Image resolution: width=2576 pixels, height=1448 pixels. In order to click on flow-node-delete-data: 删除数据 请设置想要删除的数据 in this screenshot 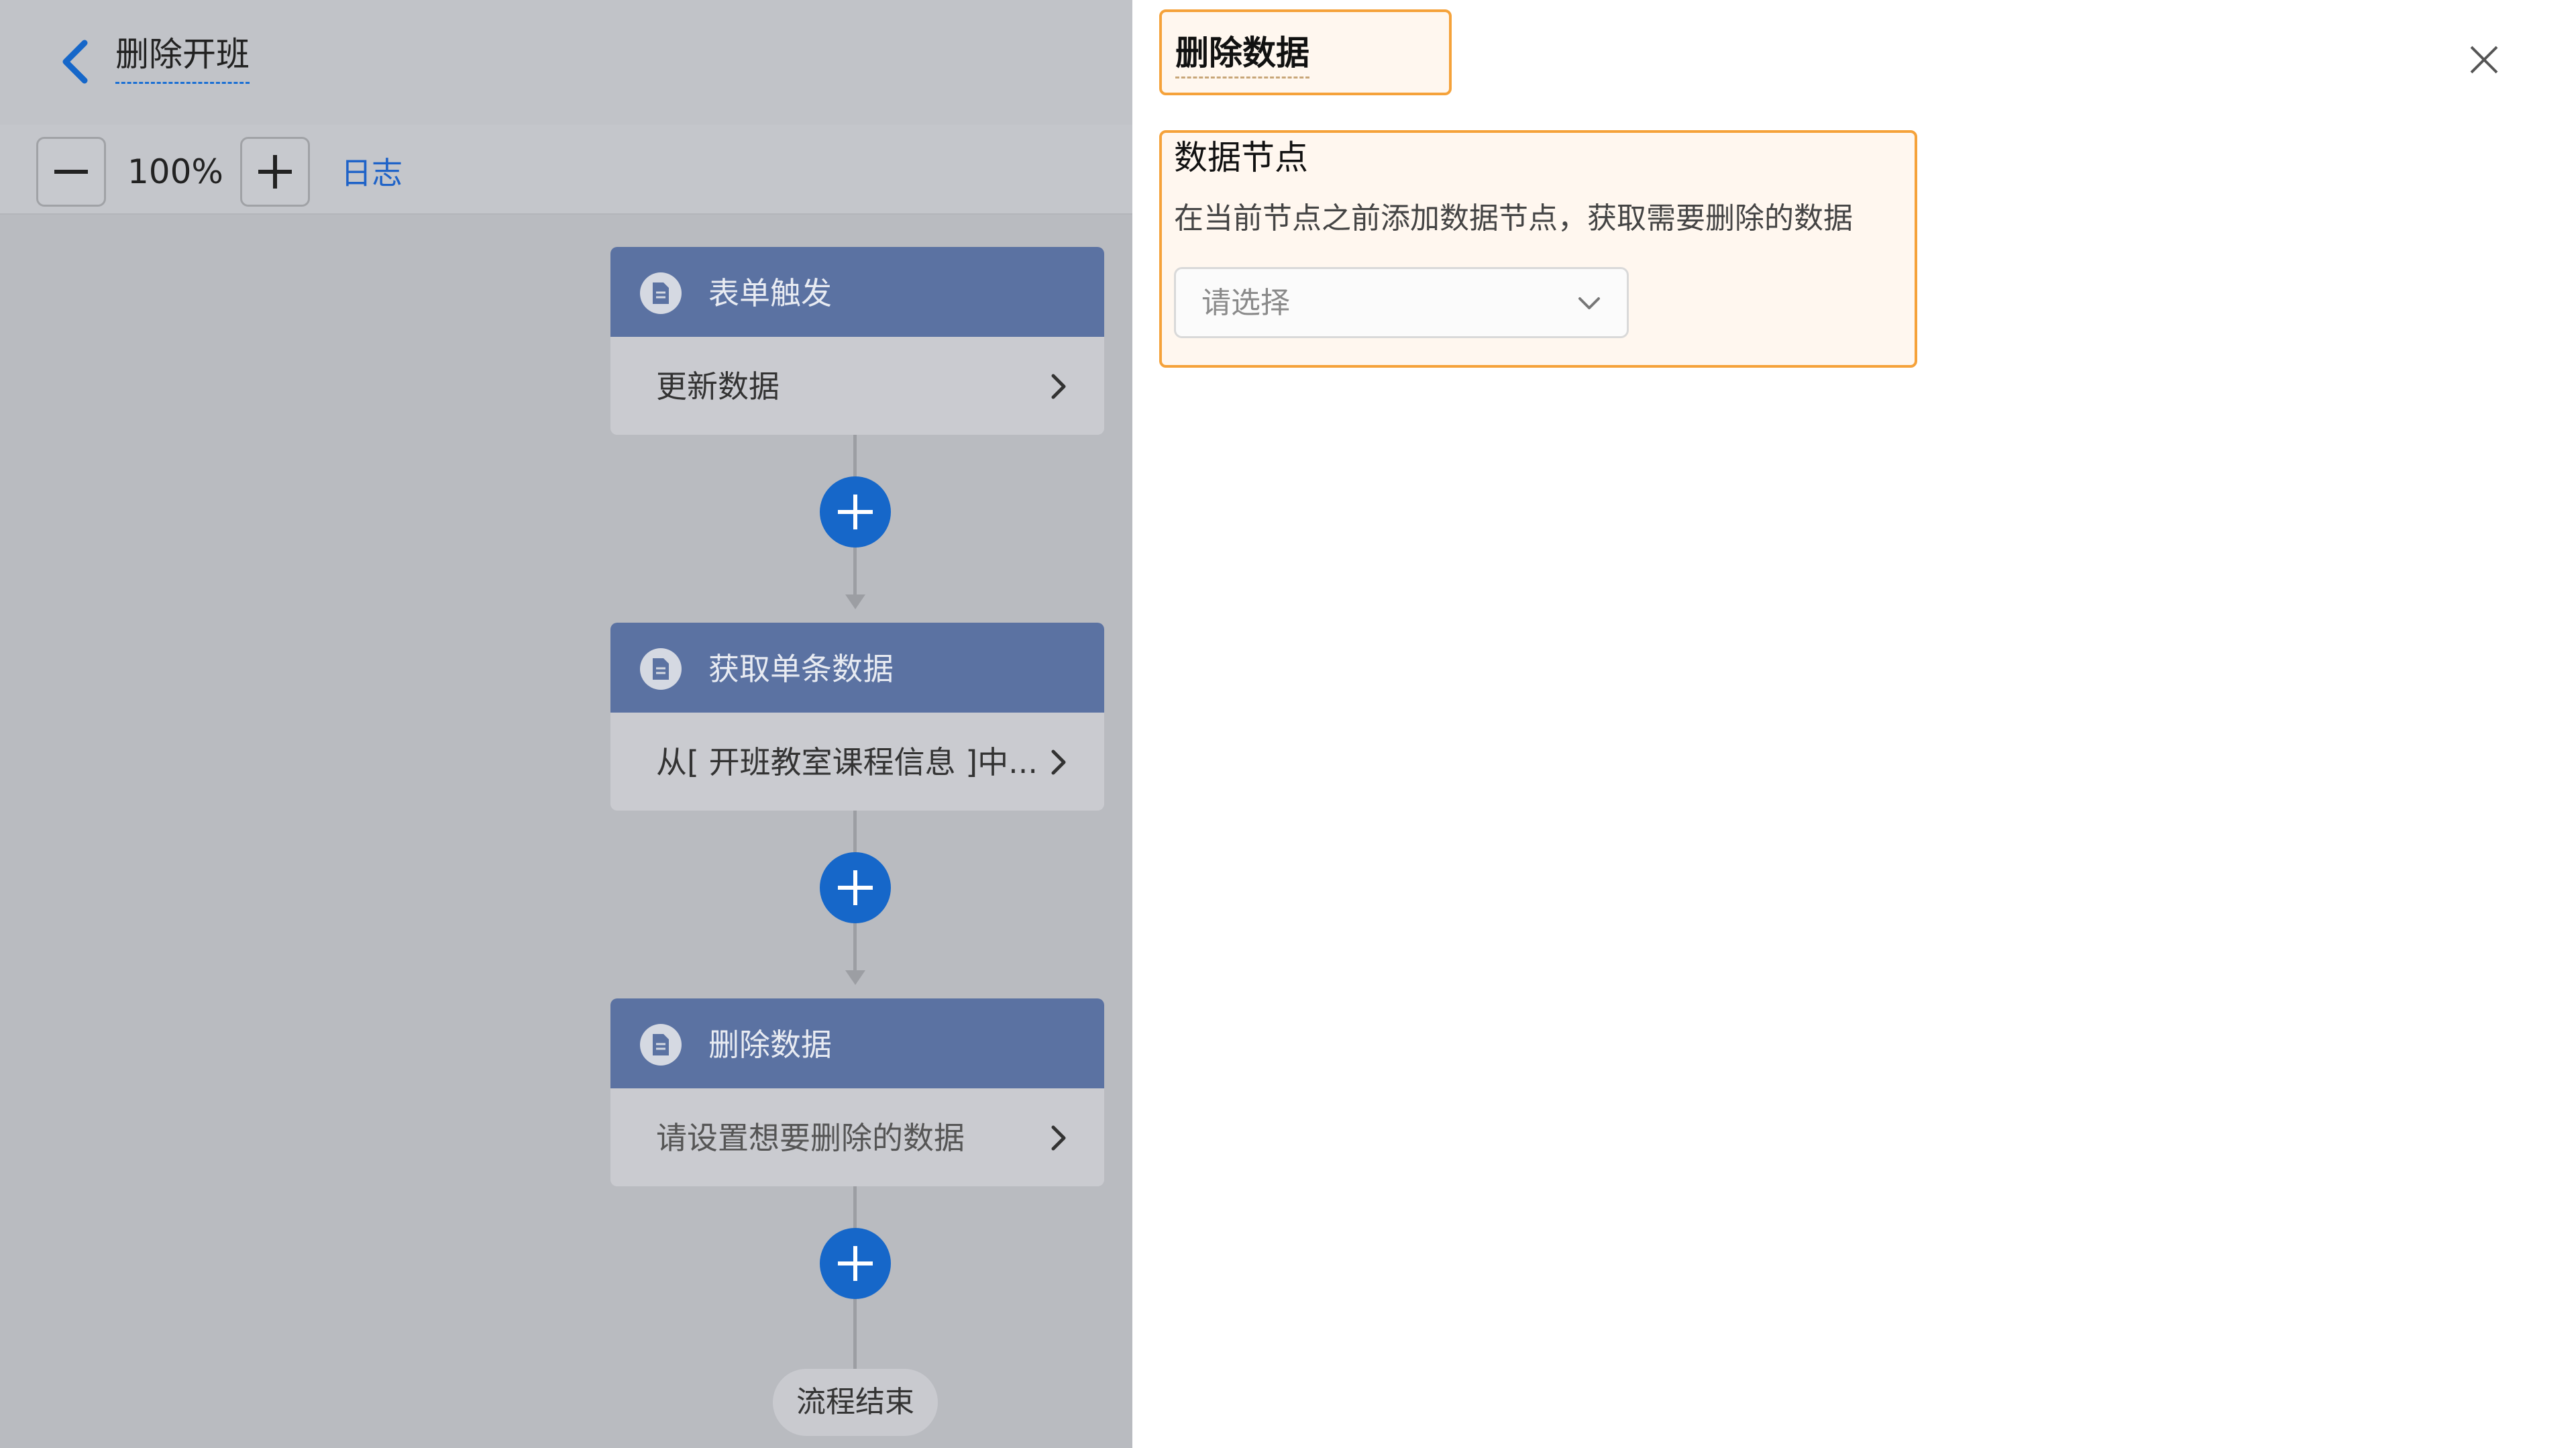, I will do `click(857, 1092)`.